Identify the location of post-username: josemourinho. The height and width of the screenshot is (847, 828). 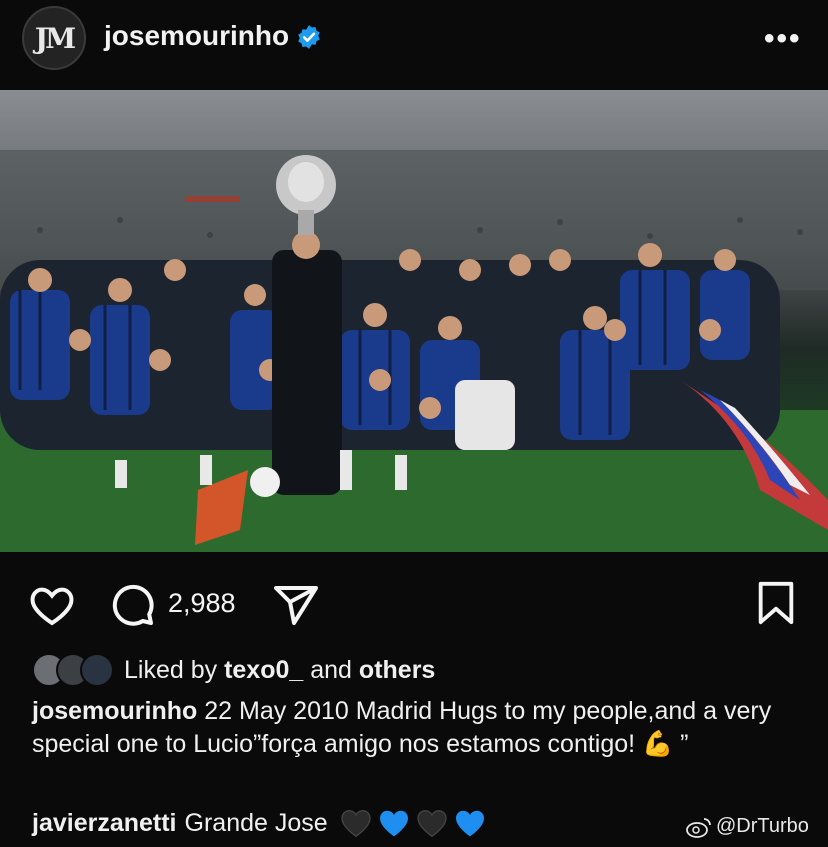
(196, 36).